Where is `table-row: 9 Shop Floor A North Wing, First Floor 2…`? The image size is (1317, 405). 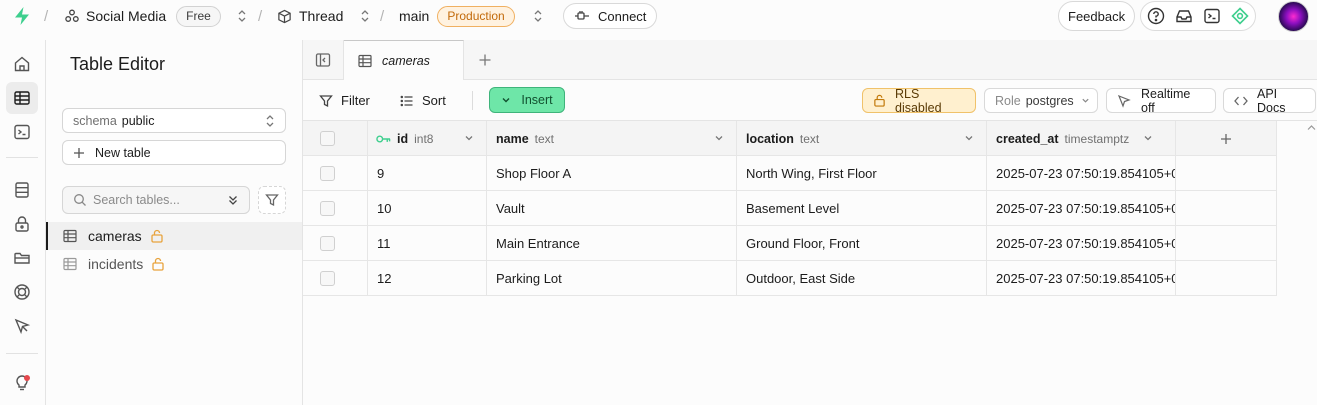
table-row: 9 Shop Floor A North Wing, First Floor 2… is located at coordinates (790, 173).